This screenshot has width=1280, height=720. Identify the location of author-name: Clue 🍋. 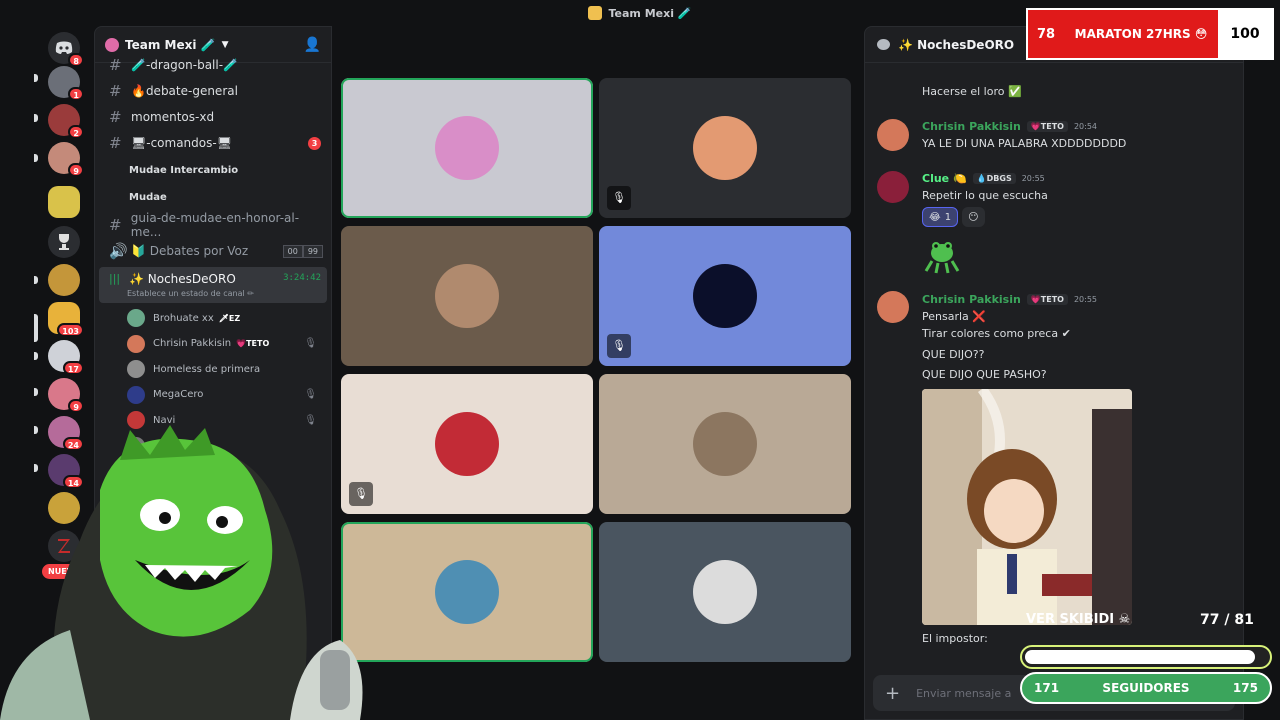
(944, 178).